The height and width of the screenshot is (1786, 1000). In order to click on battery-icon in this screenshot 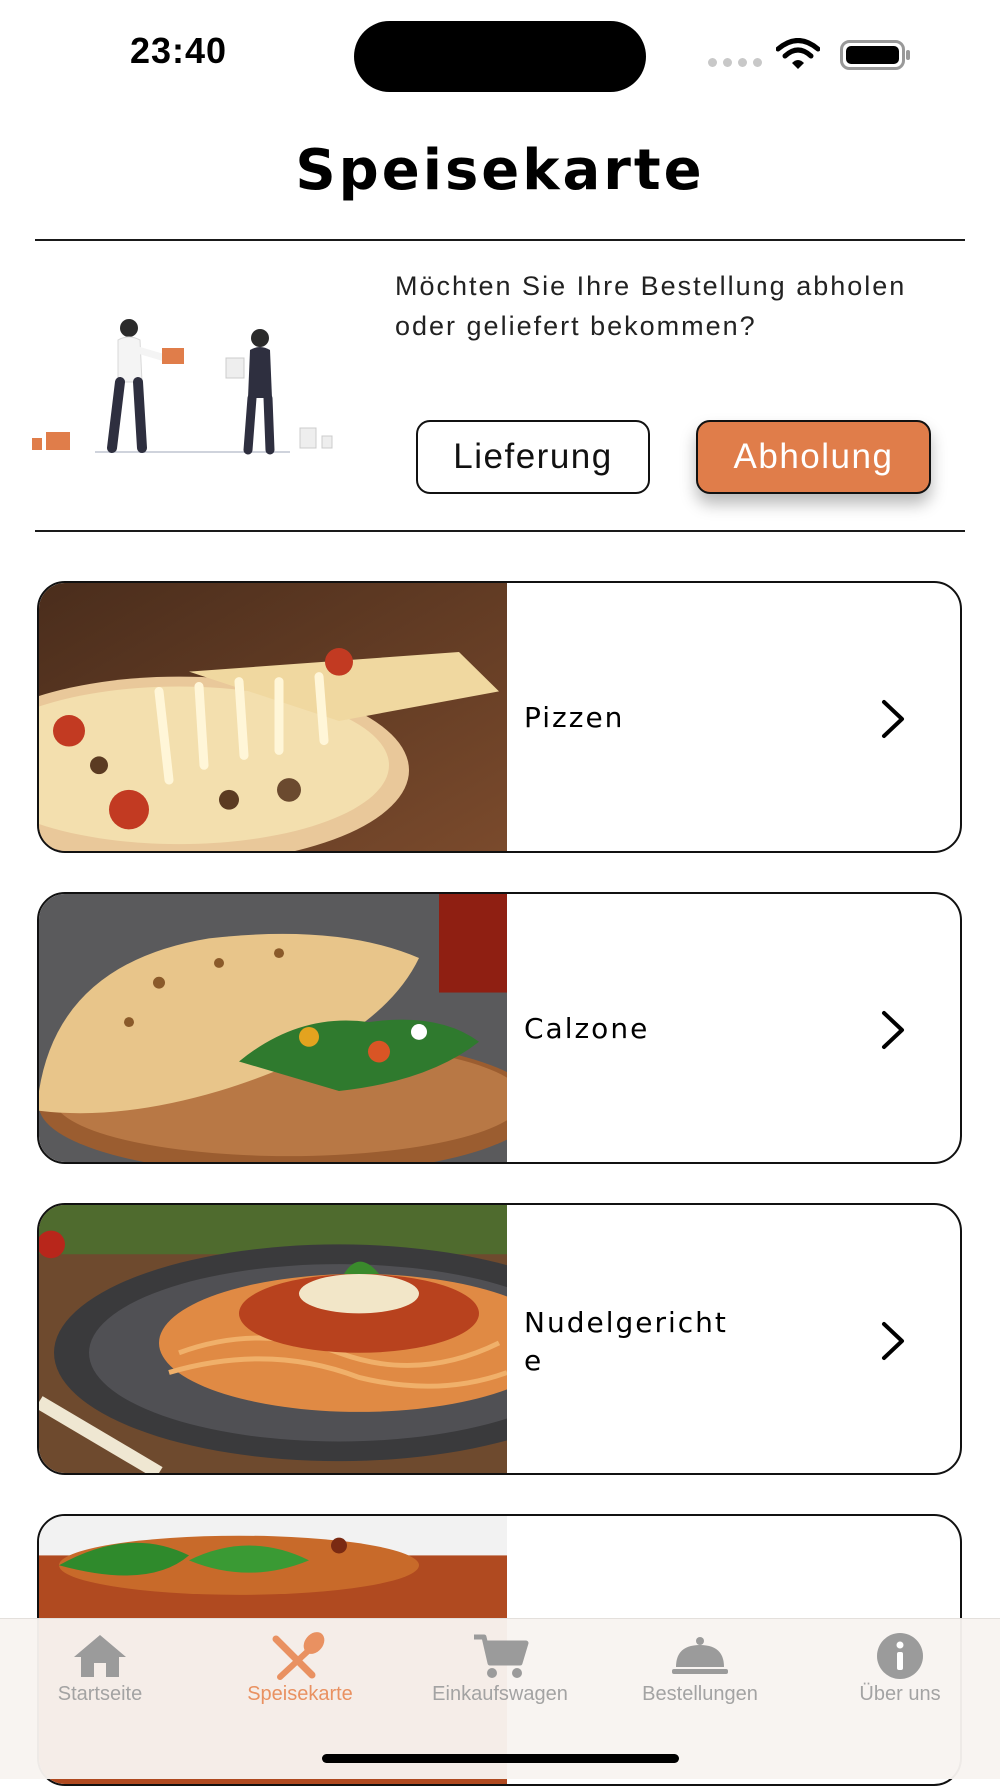, I will do `click(875, 55)`.